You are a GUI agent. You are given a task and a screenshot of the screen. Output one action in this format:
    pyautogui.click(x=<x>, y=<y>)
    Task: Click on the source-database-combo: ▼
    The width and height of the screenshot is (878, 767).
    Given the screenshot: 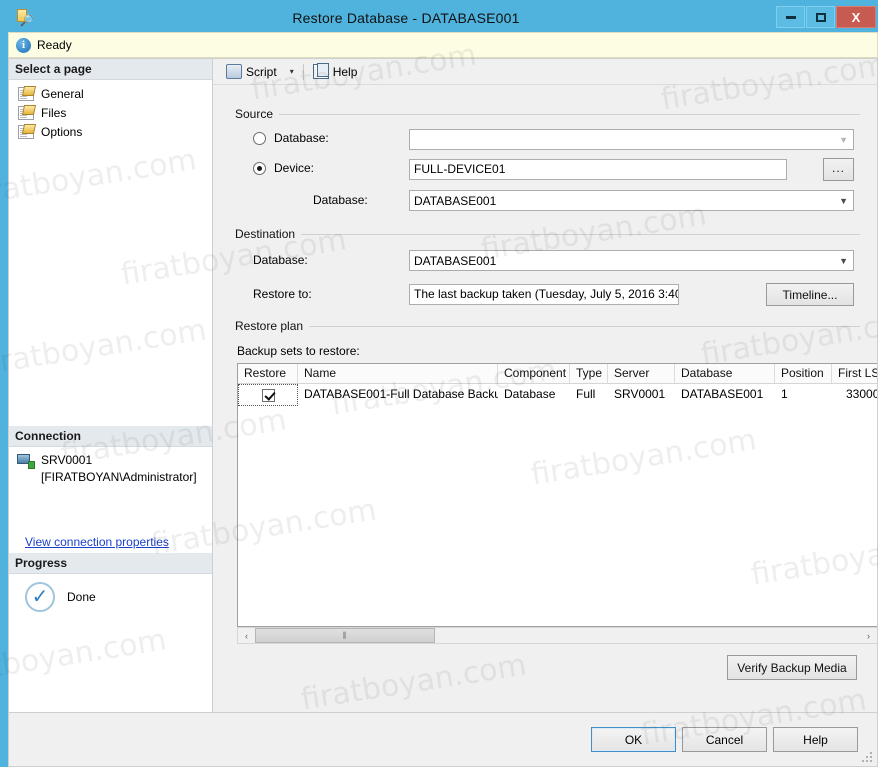 What is the action you would take?
    pyautogui.click(x=631, y=139)
    